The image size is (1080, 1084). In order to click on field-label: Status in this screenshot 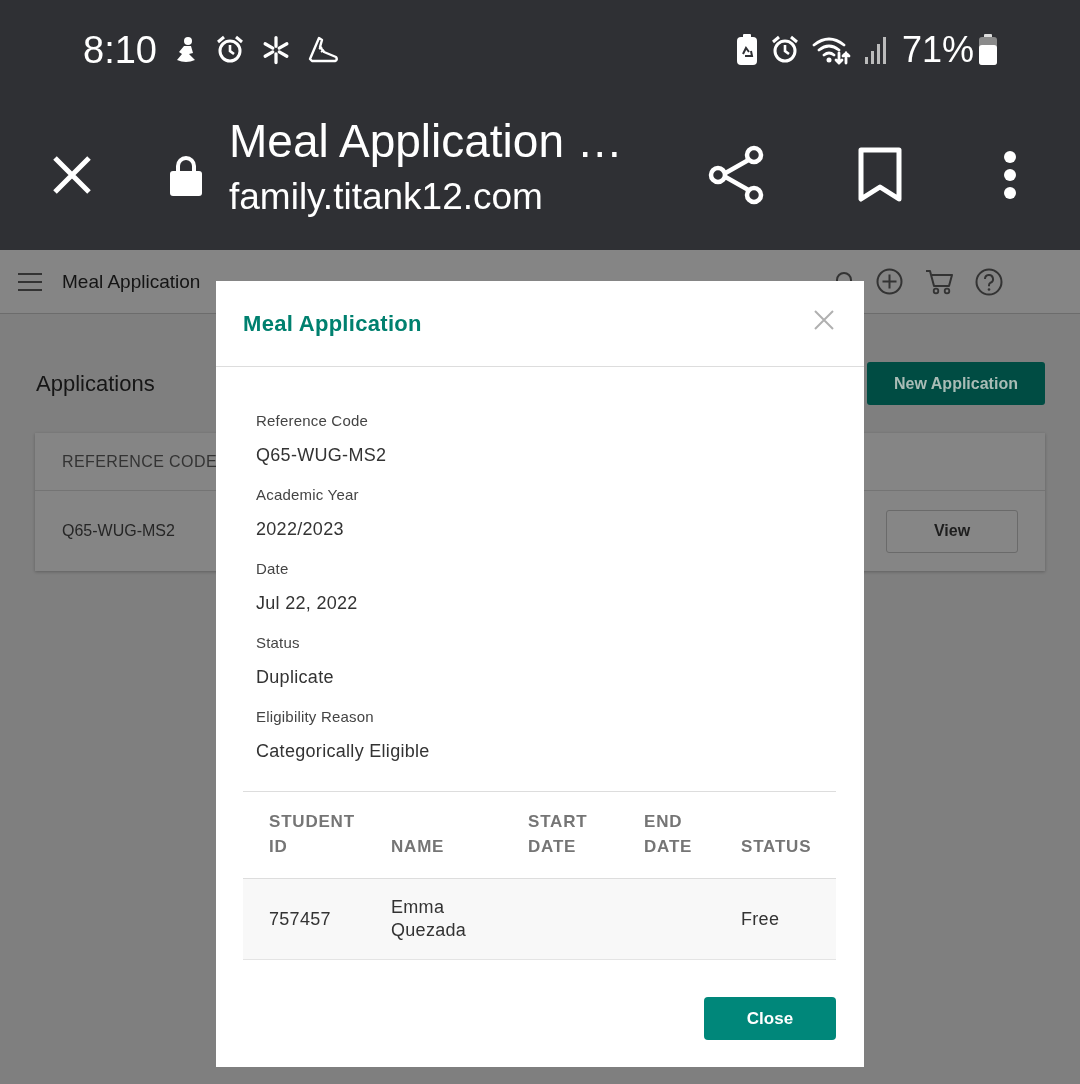, I will do `click(278, 643)`.